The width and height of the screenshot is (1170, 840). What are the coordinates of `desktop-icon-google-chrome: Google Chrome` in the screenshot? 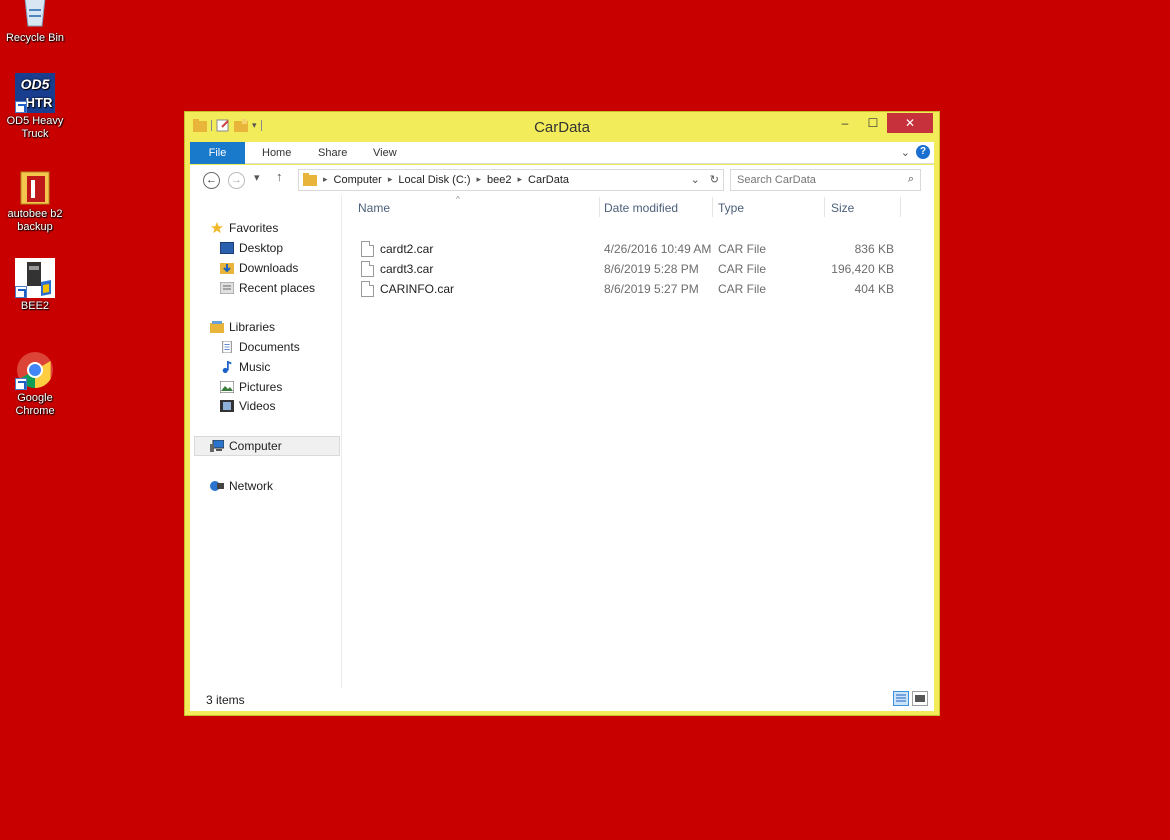 It's located at (35, 384).